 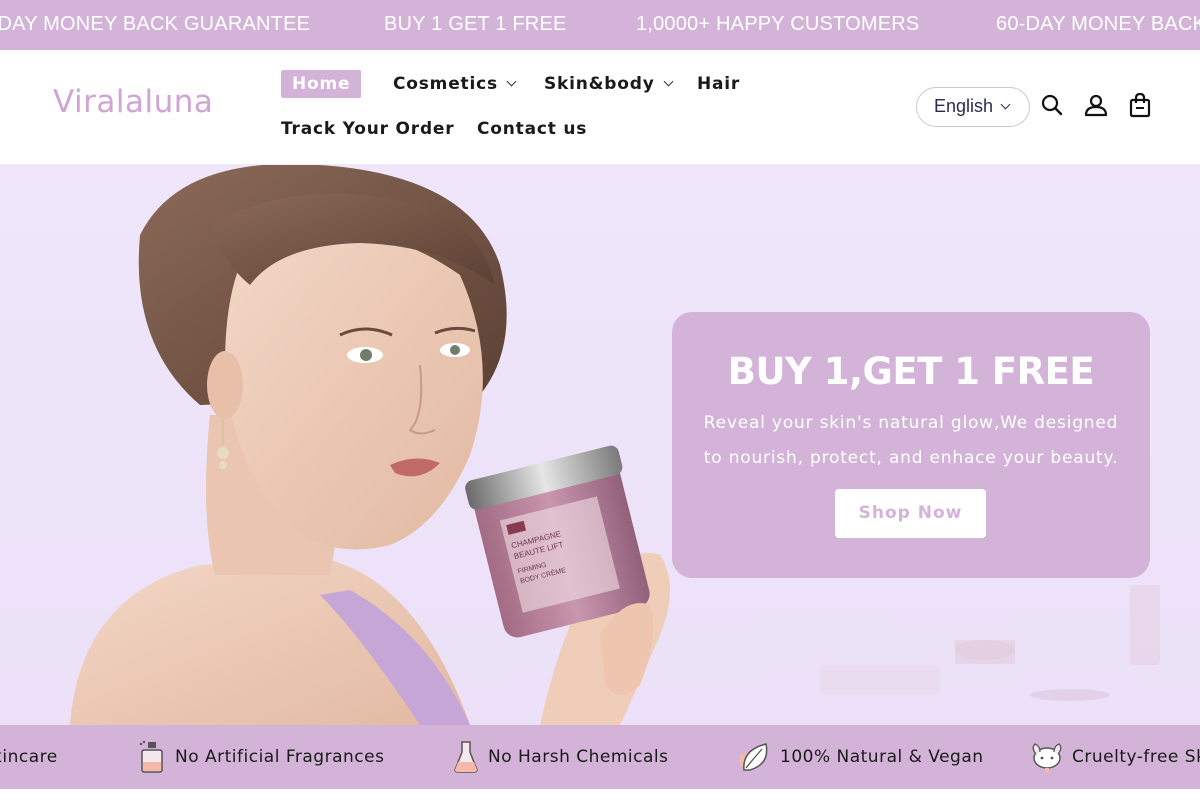 I want to click on nav-skin-body-label: Skin&body, so click(x=599, y=84).